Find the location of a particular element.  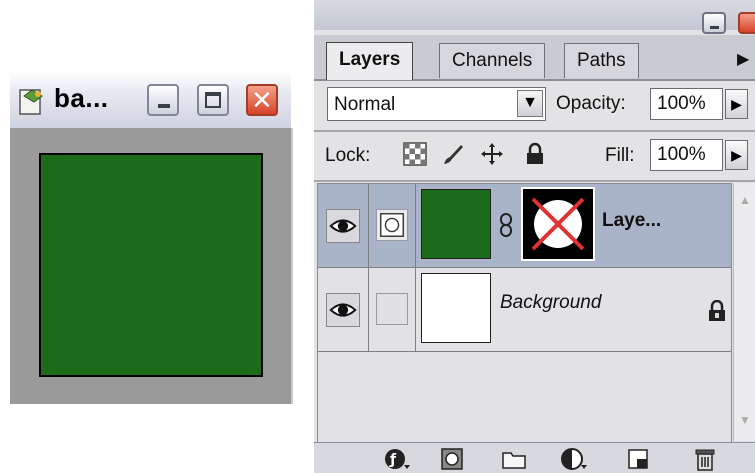

fill-input: 100% is located at coordinates (686, 155).